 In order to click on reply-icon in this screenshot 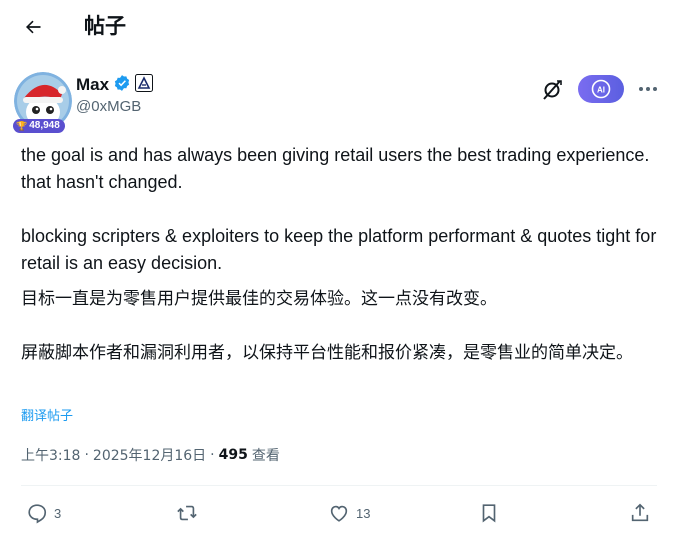, I will do `click(37, 514)`.